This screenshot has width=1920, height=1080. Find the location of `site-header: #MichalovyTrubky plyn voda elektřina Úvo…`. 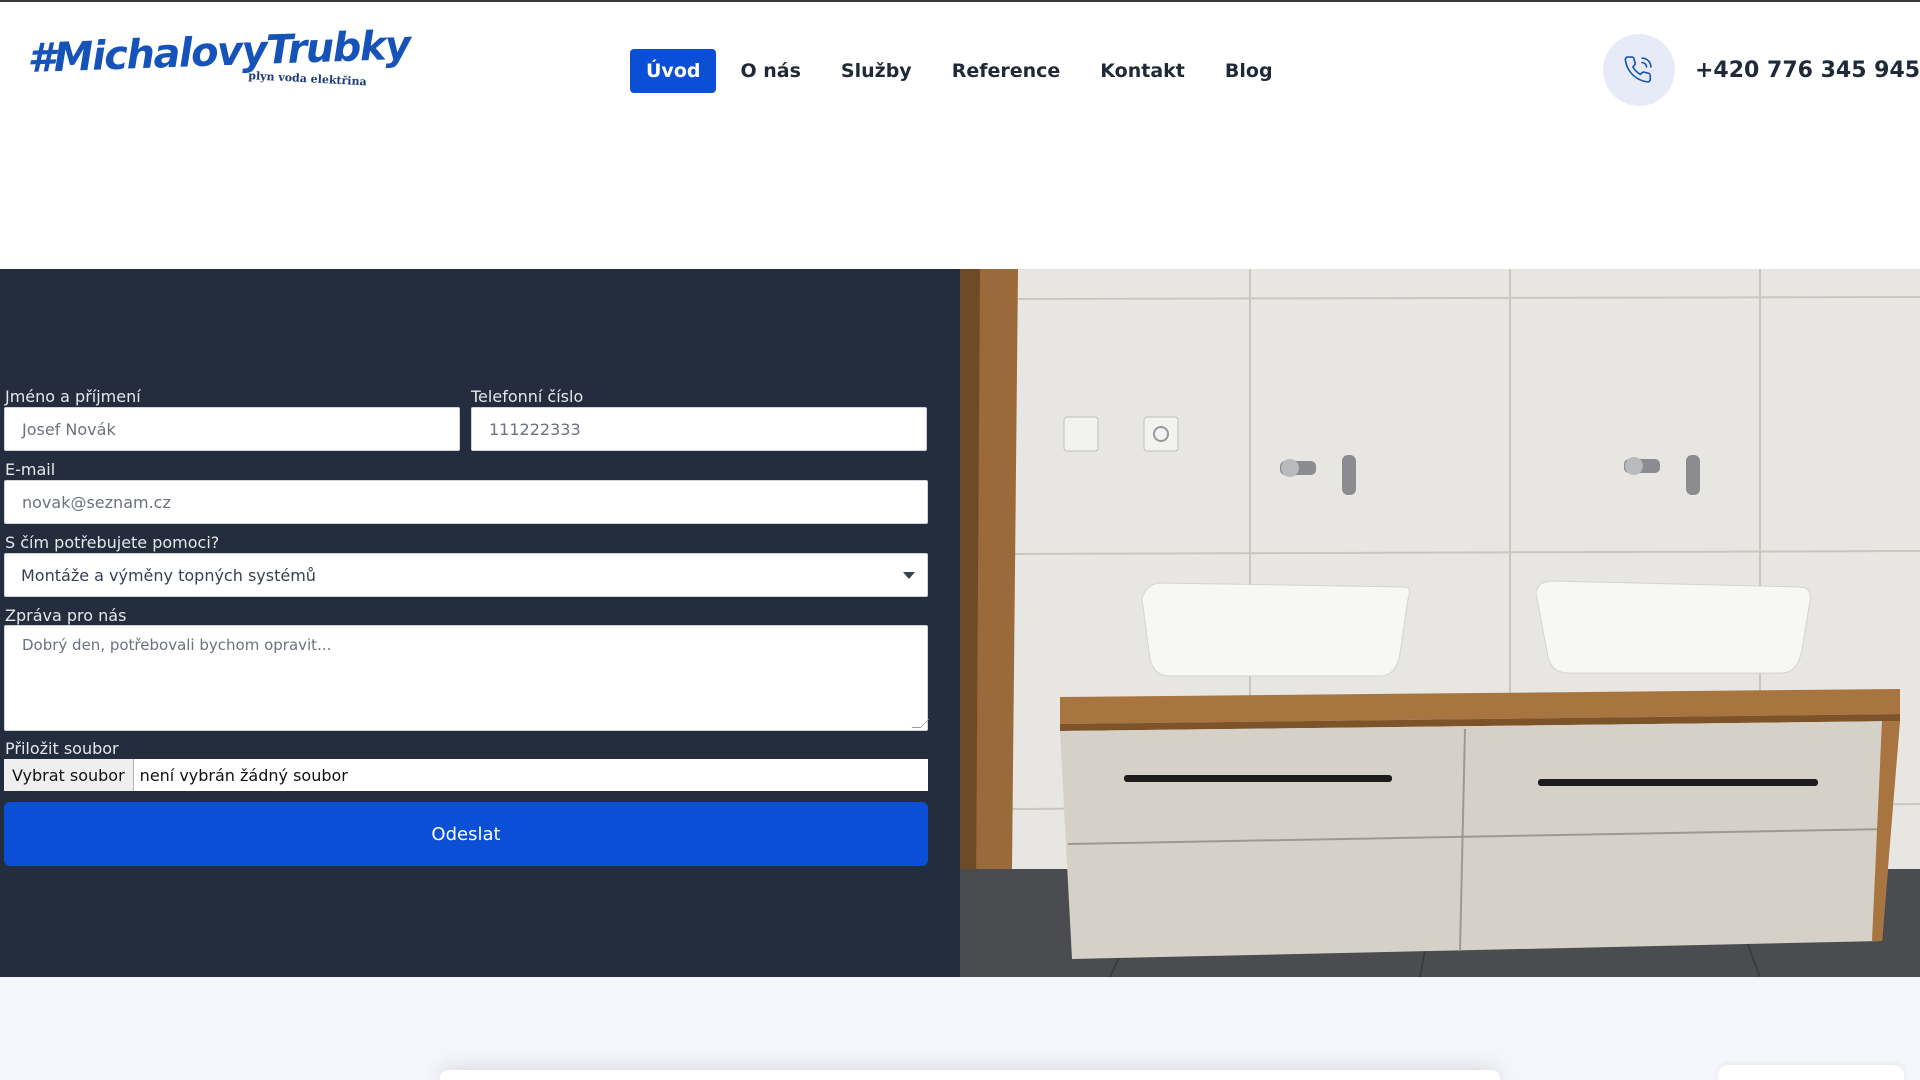

site-header: #MichalovyTrubky plyn voda elektřina Úvo… is located at coordinates (960, 69).